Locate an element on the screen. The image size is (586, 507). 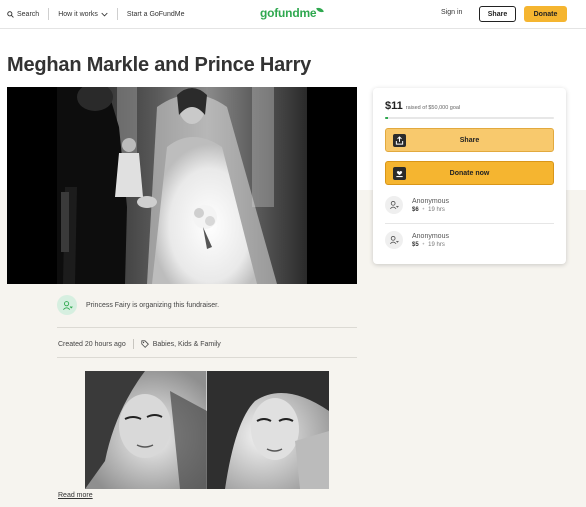
chevron-down-icon is located at coordinates (104, 14).